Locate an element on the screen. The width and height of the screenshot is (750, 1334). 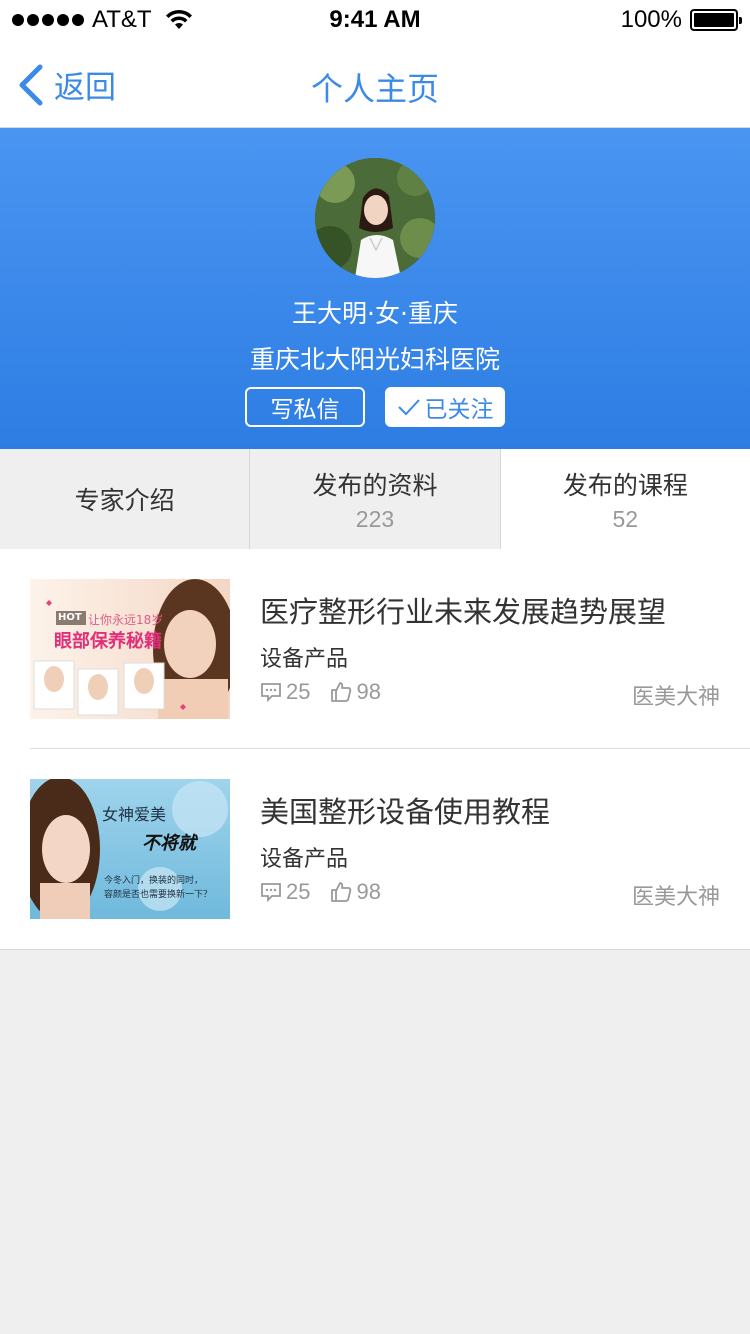
thumbnail-line4: 容颜是否也需要换新一下？ is located at coordinates (158, 895).